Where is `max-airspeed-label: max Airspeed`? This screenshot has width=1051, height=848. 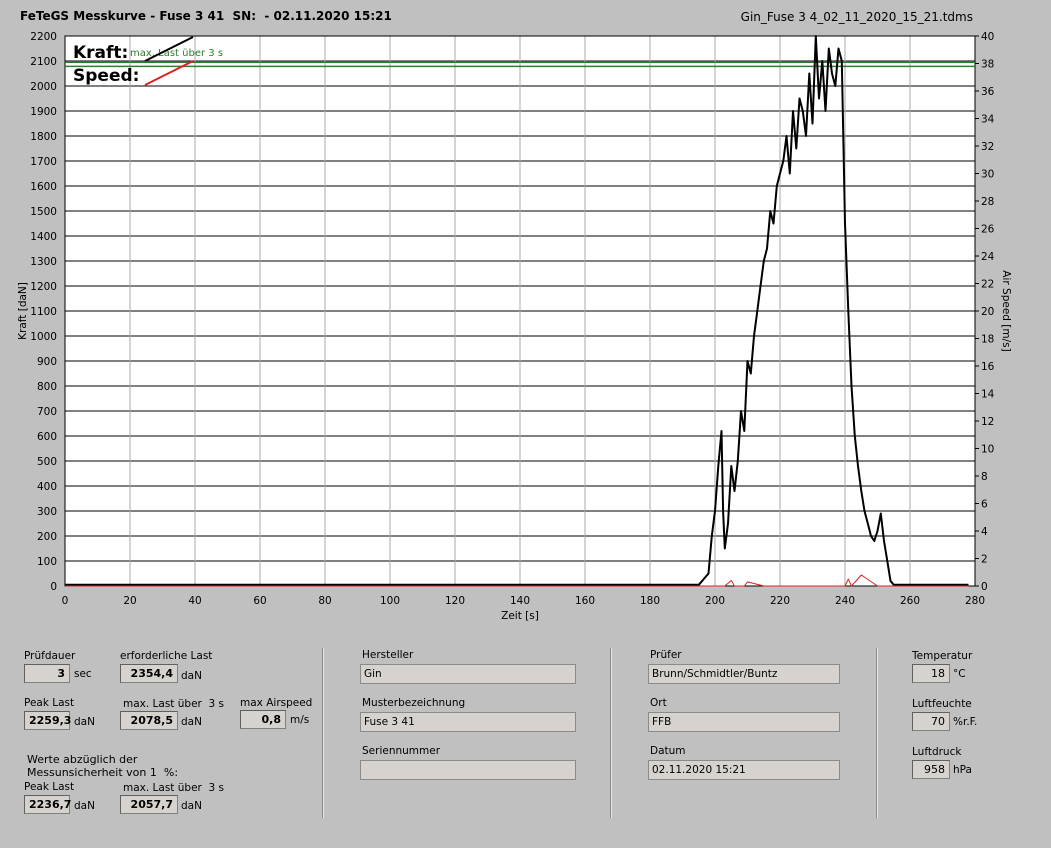
max-airspeed-label: max Airspeed is located at coordinates (276, 703).